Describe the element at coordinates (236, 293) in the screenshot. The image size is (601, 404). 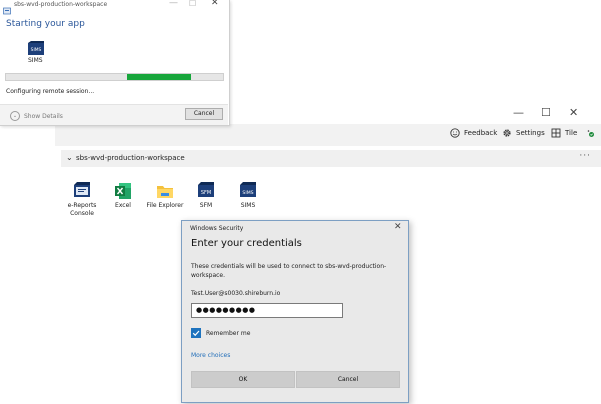
I see `username-text: Test.User@s0030.shireburn.io` at that location.